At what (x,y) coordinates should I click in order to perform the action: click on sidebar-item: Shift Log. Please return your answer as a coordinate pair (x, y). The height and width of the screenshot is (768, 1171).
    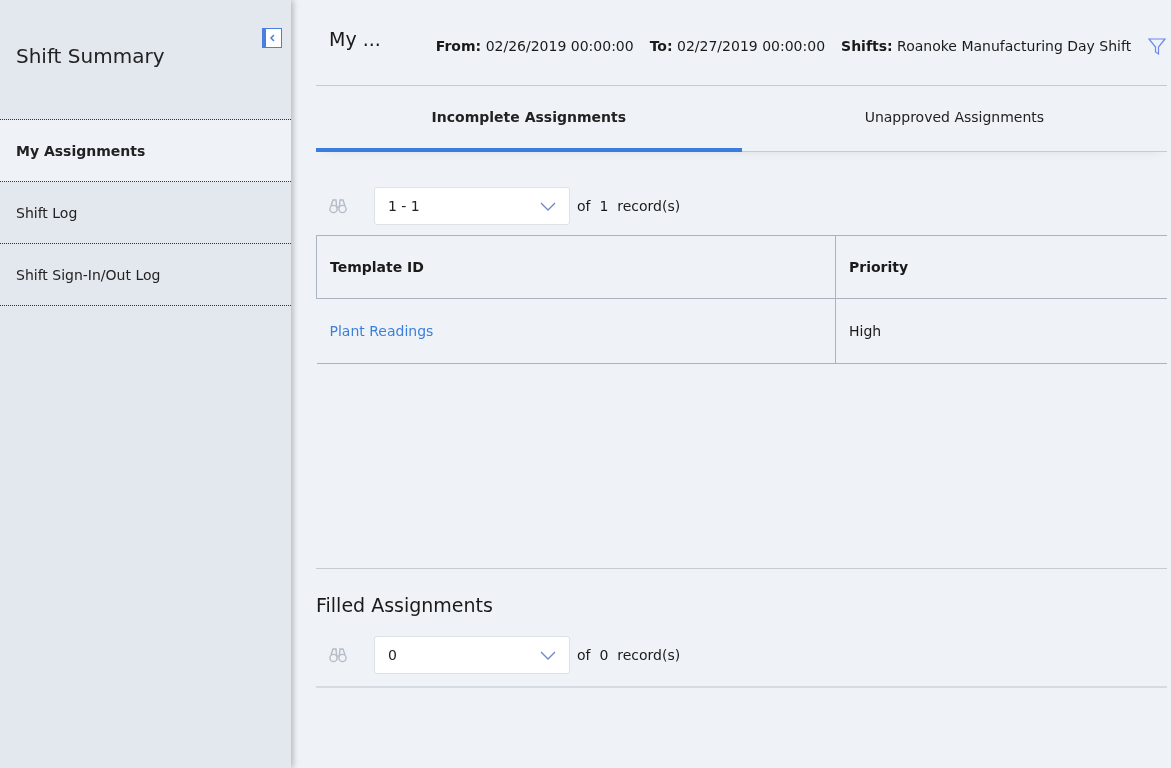
    Looking at the image, I should click on (145, 213).